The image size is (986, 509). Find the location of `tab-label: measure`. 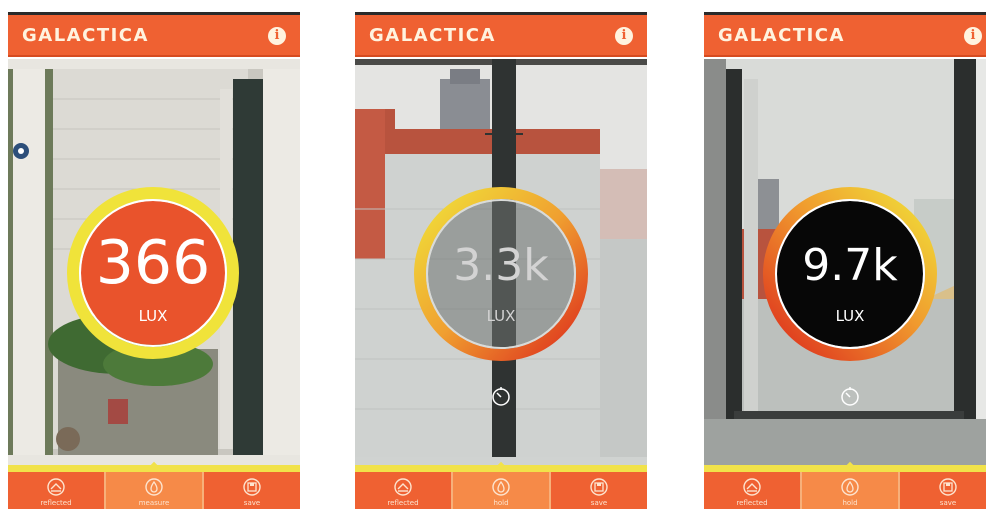

tab-label: measure is located at coordinates (154, 503).